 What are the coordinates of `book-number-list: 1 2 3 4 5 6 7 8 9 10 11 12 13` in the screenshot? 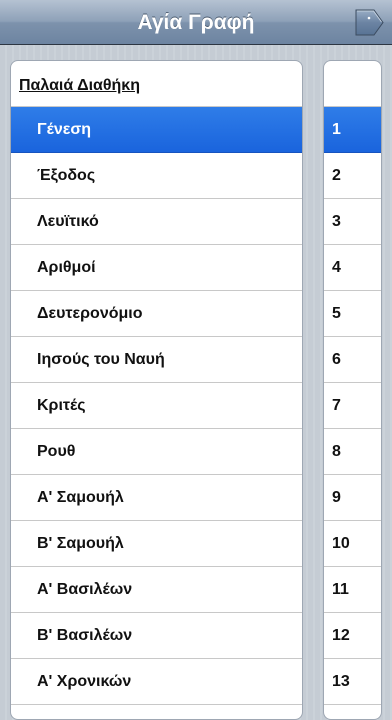 It's located at (352, 406).